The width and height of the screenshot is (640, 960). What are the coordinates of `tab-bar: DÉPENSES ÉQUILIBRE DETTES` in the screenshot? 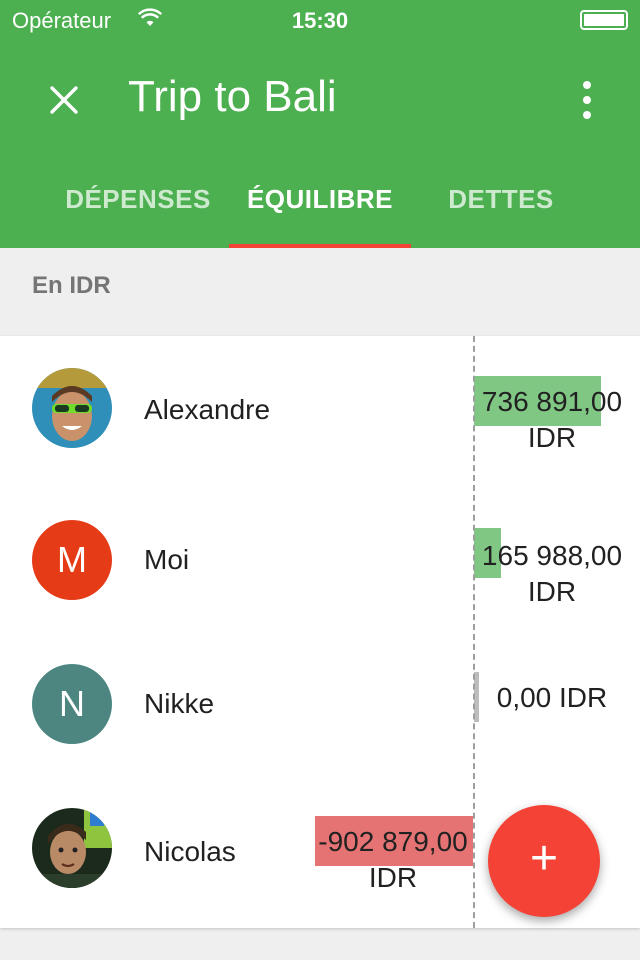 It's located at (320, 204).